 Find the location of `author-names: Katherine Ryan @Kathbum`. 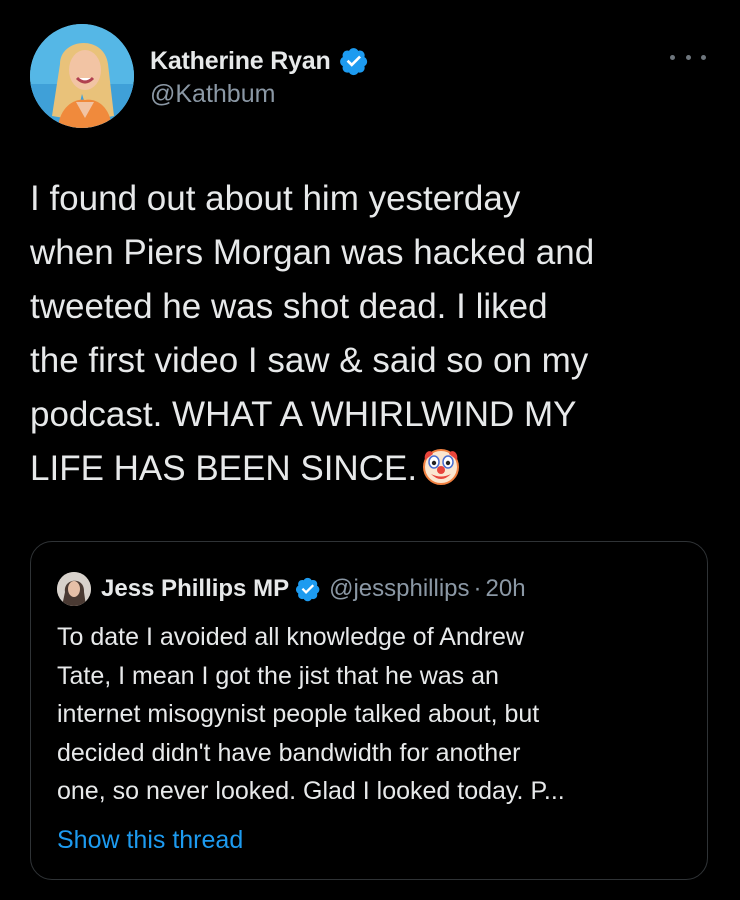

author-names: Katherine Ryan @Kathbum is located at coordinates (259, 76).